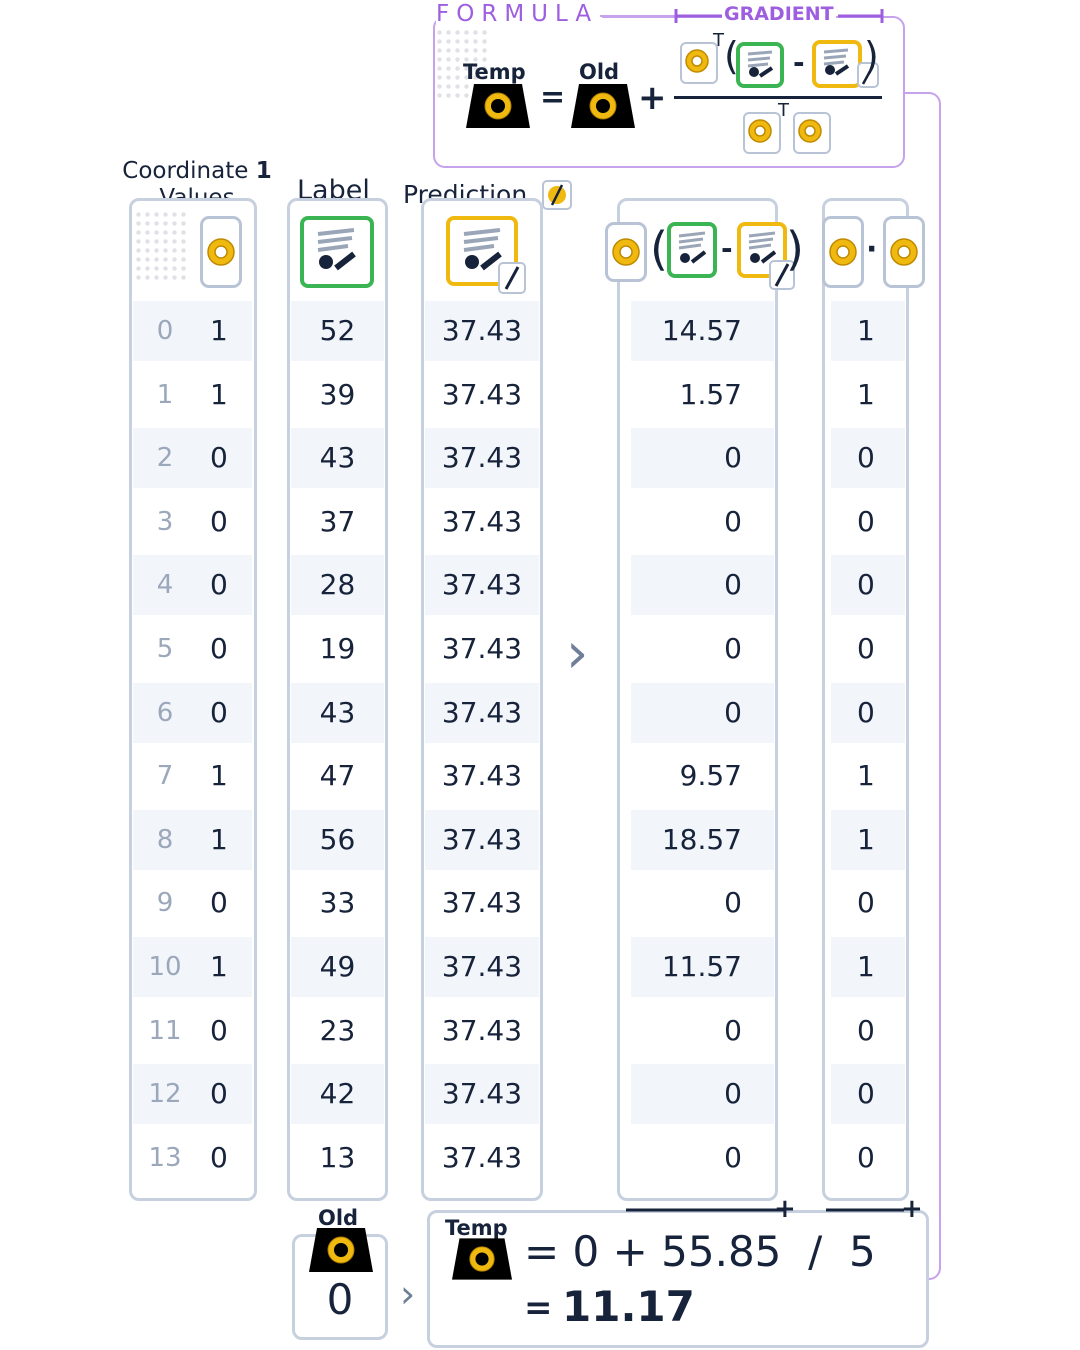  I want to click on label-value: 28, so click(337, 585).